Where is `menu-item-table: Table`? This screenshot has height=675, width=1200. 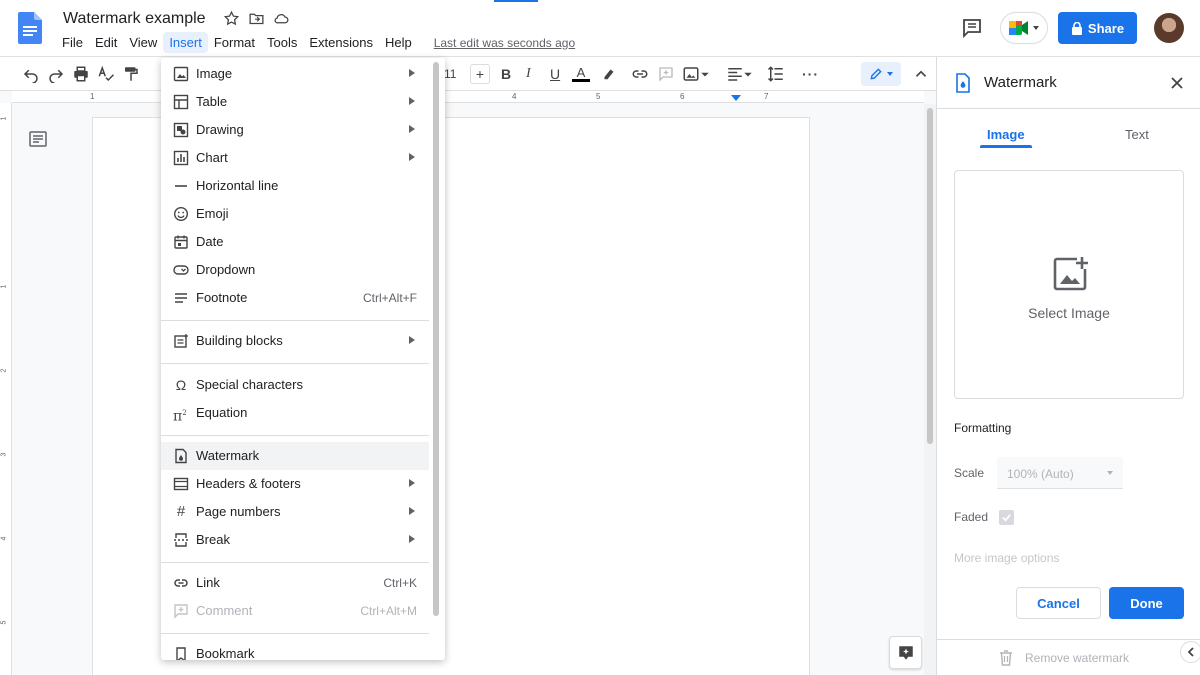 menu-item-table: Table is located at coordinates (295, 102).